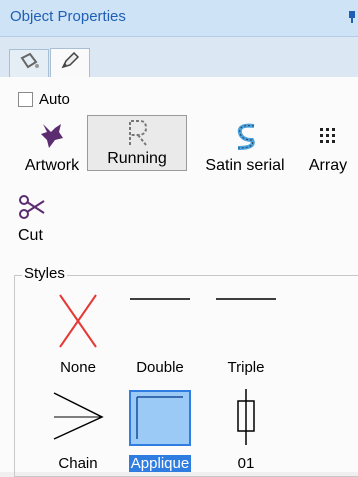 This screenshot has width=358, height=477. What do you see at coordinates (160, 463) in the screenshot?
I see `style-applique-label: Applique` at bounding box center [160, 463].